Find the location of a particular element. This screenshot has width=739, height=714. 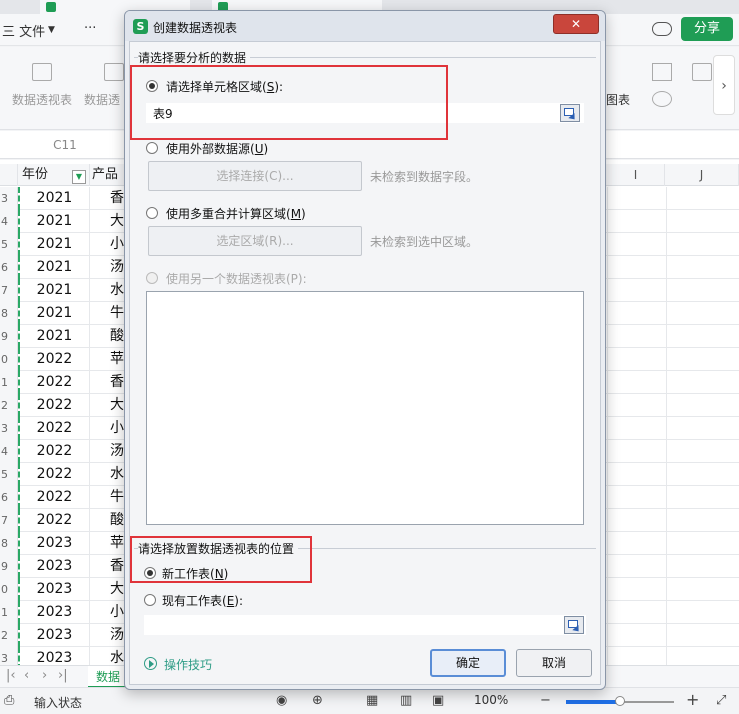

zoom-slider is located at coordinates (620, 701).